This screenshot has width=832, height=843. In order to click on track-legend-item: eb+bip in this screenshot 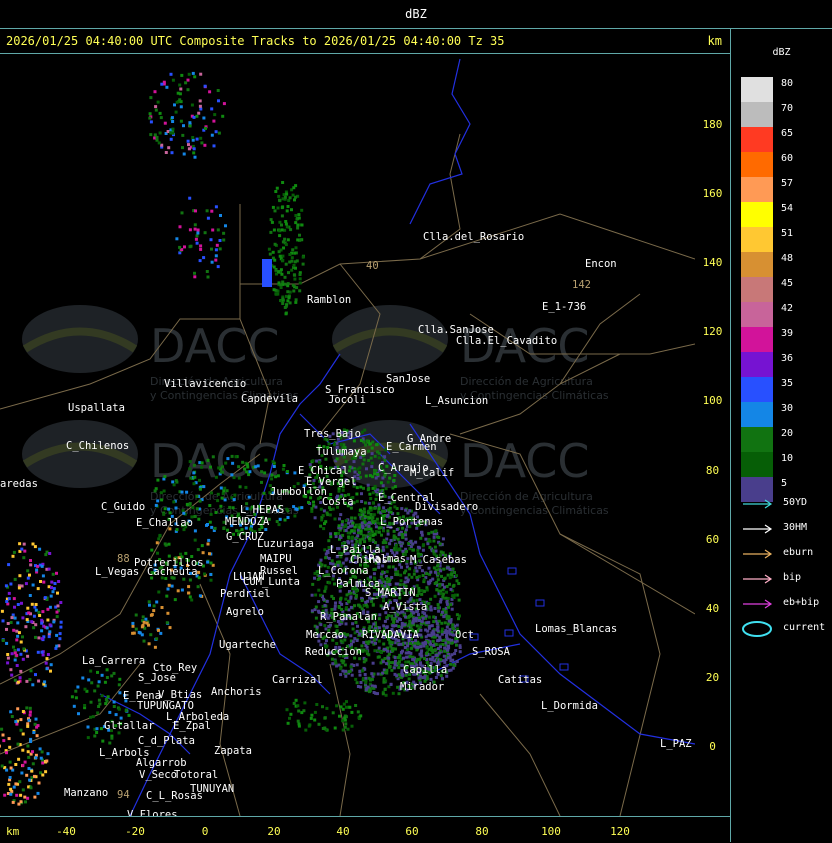, I will do `click(786, 604)`.